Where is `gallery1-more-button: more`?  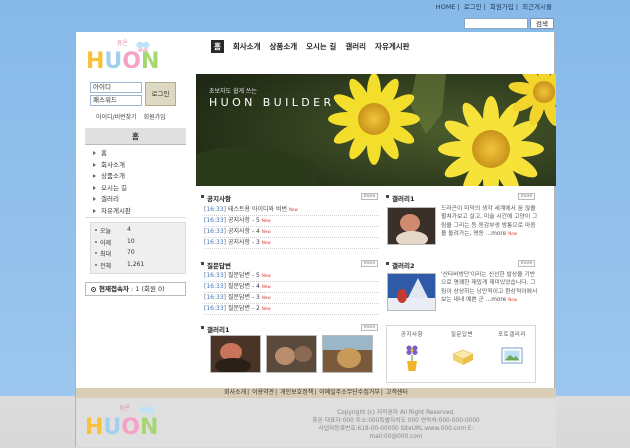
gallery1-more-button: more is located at coordinates (526, 196).